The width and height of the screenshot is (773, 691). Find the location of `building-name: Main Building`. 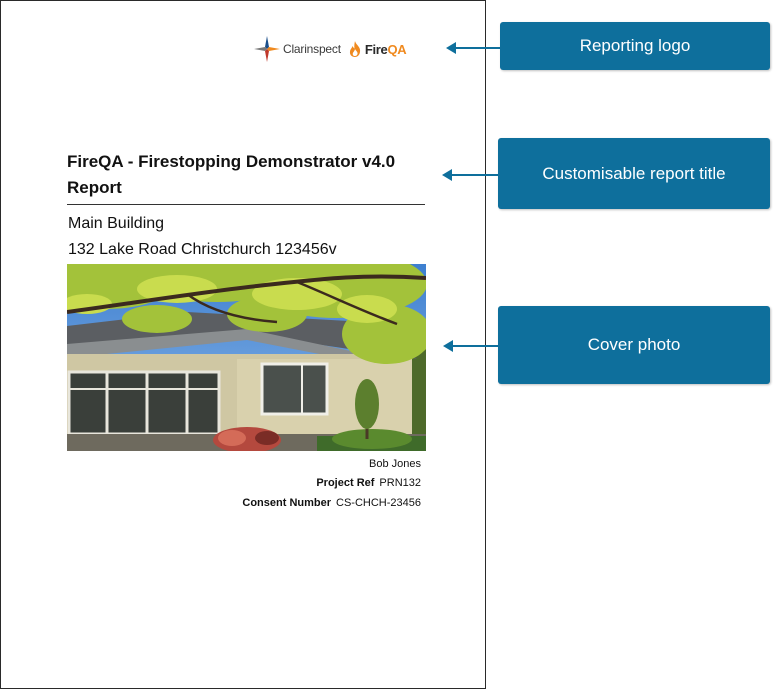

building-name: Main Building is located at coordinates (116, 223).